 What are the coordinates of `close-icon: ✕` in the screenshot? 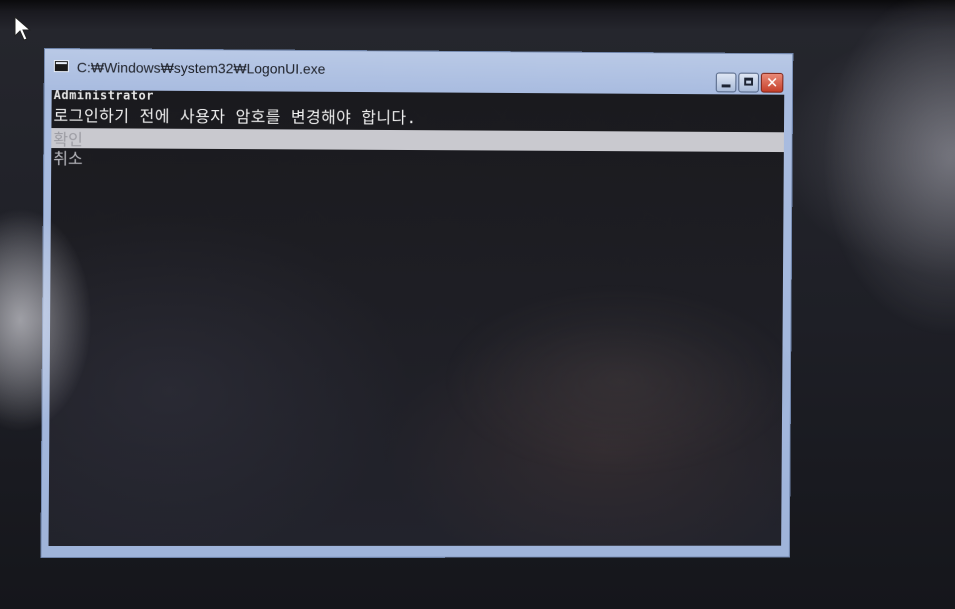 It's located at (772, 82).